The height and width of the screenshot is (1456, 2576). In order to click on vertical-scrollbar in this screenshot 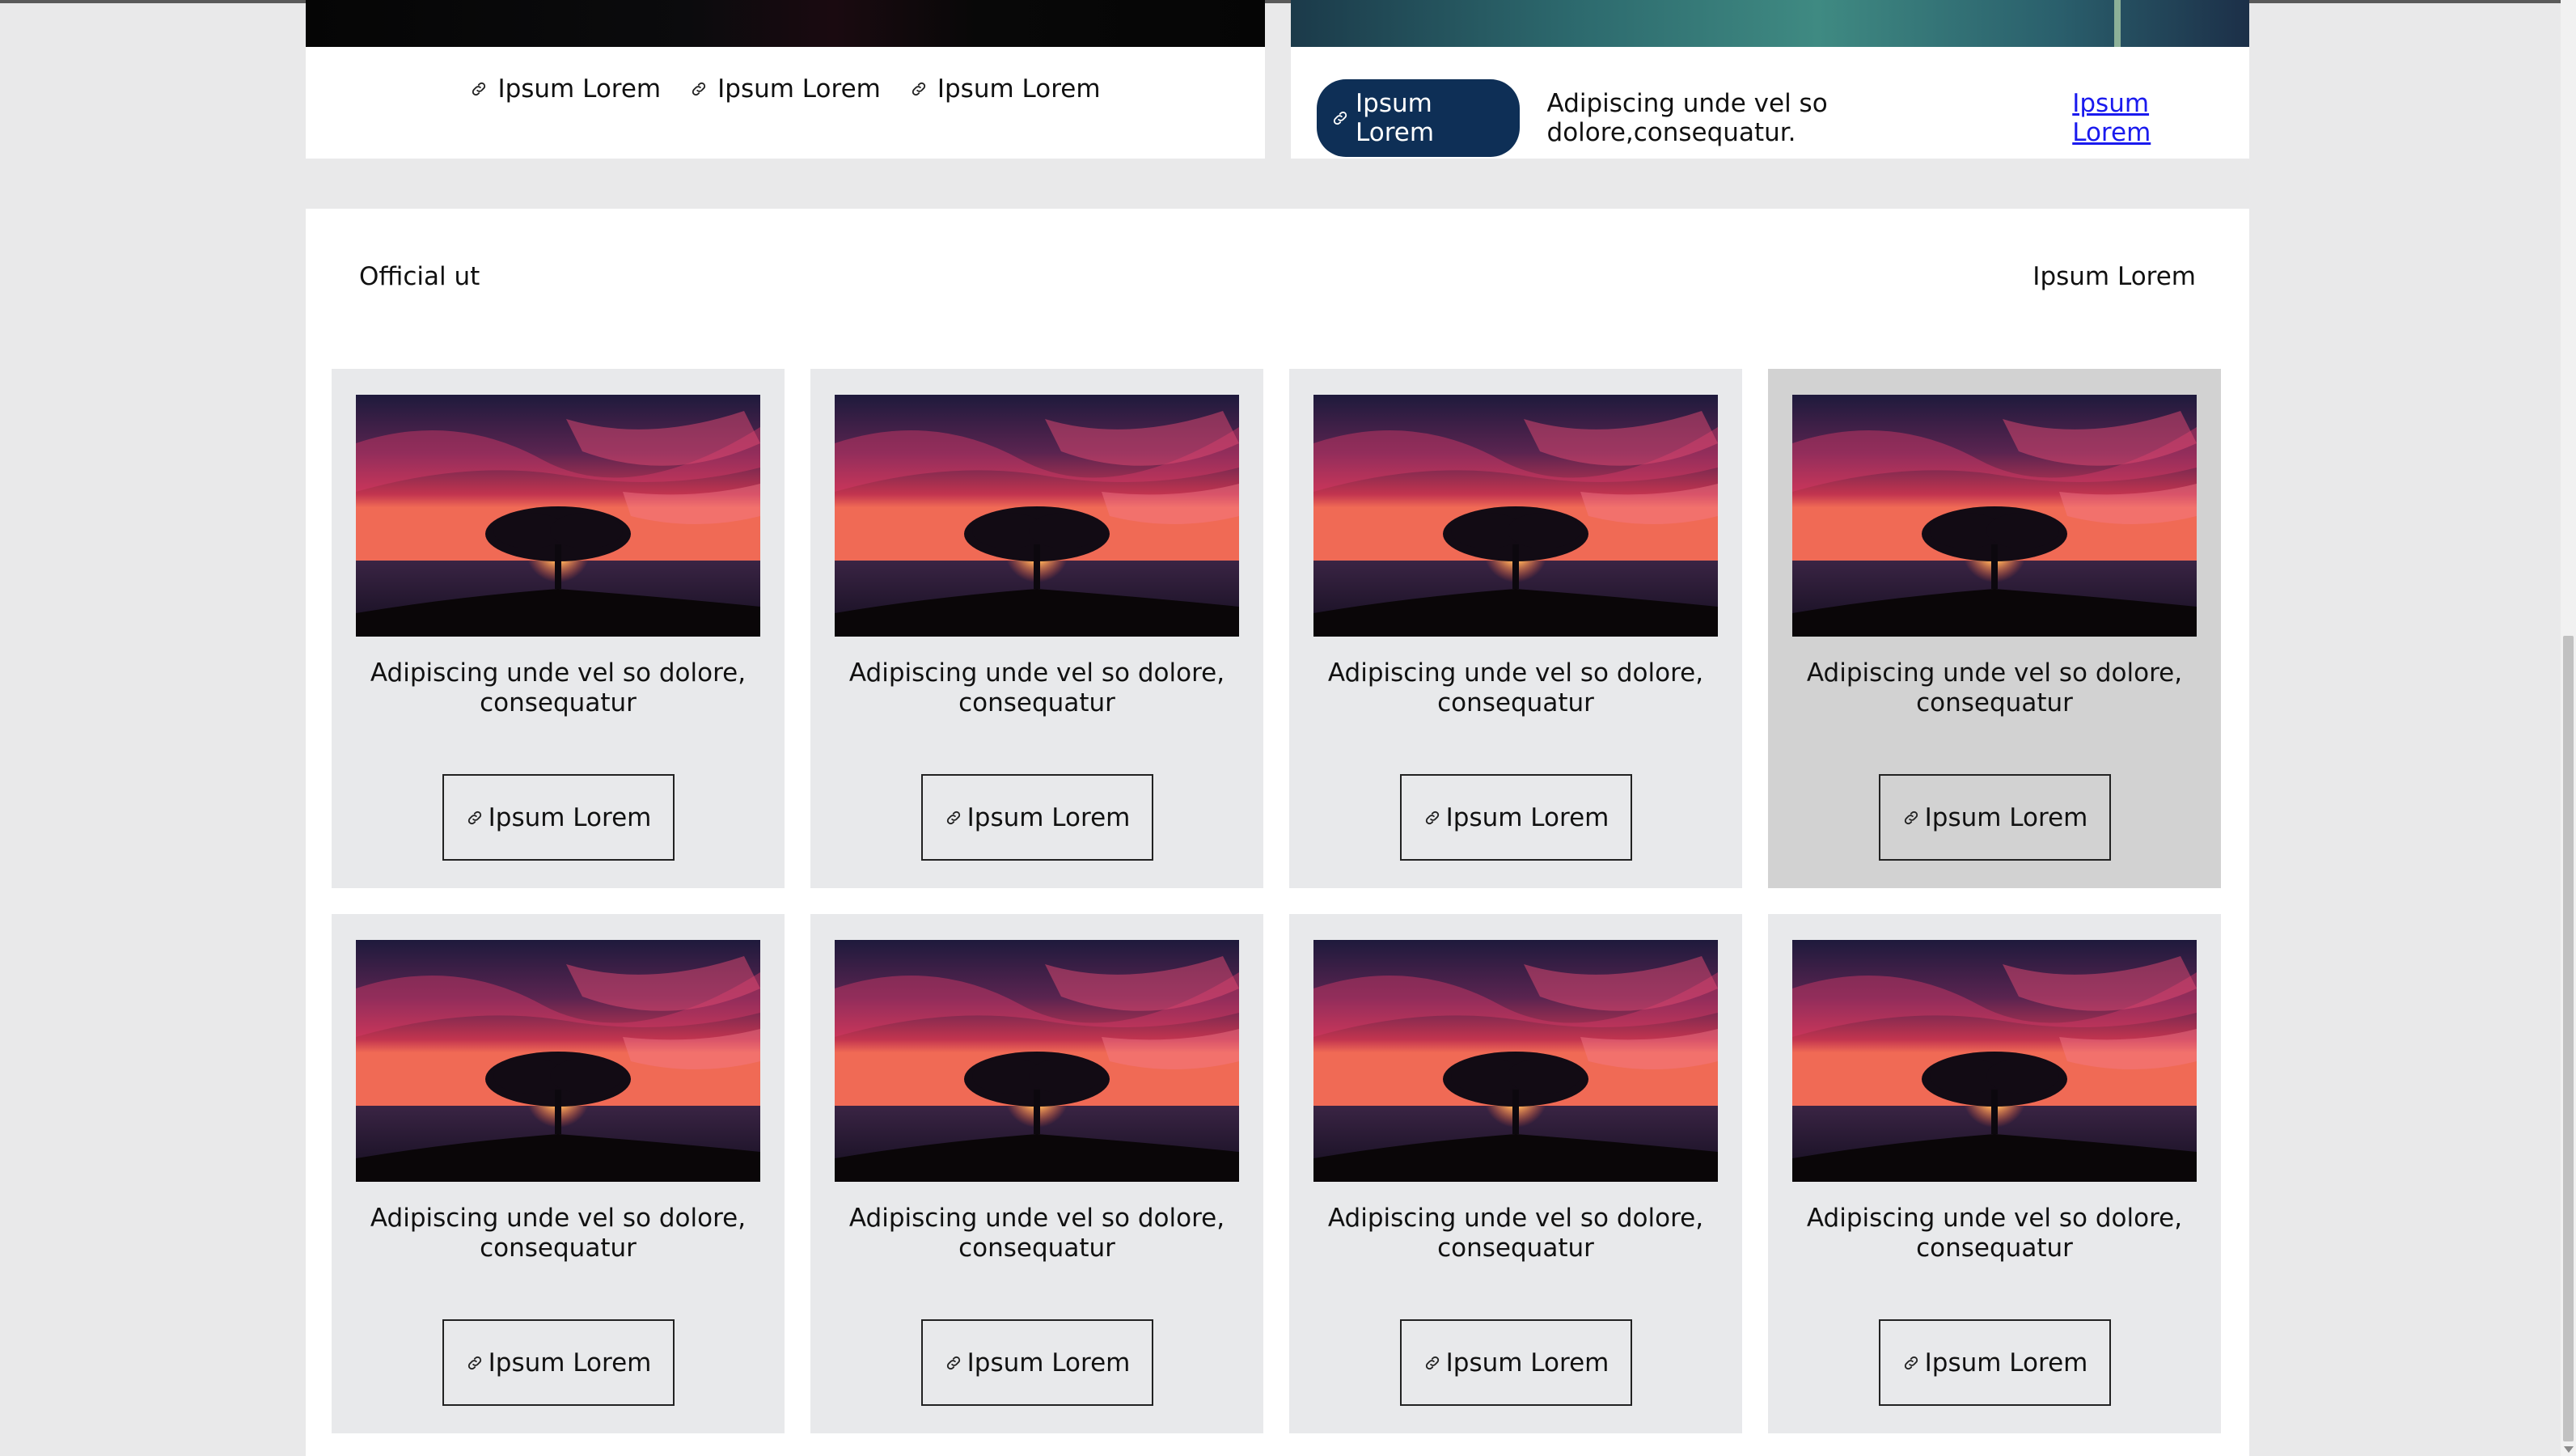, I will do `click(2569, 728)`.